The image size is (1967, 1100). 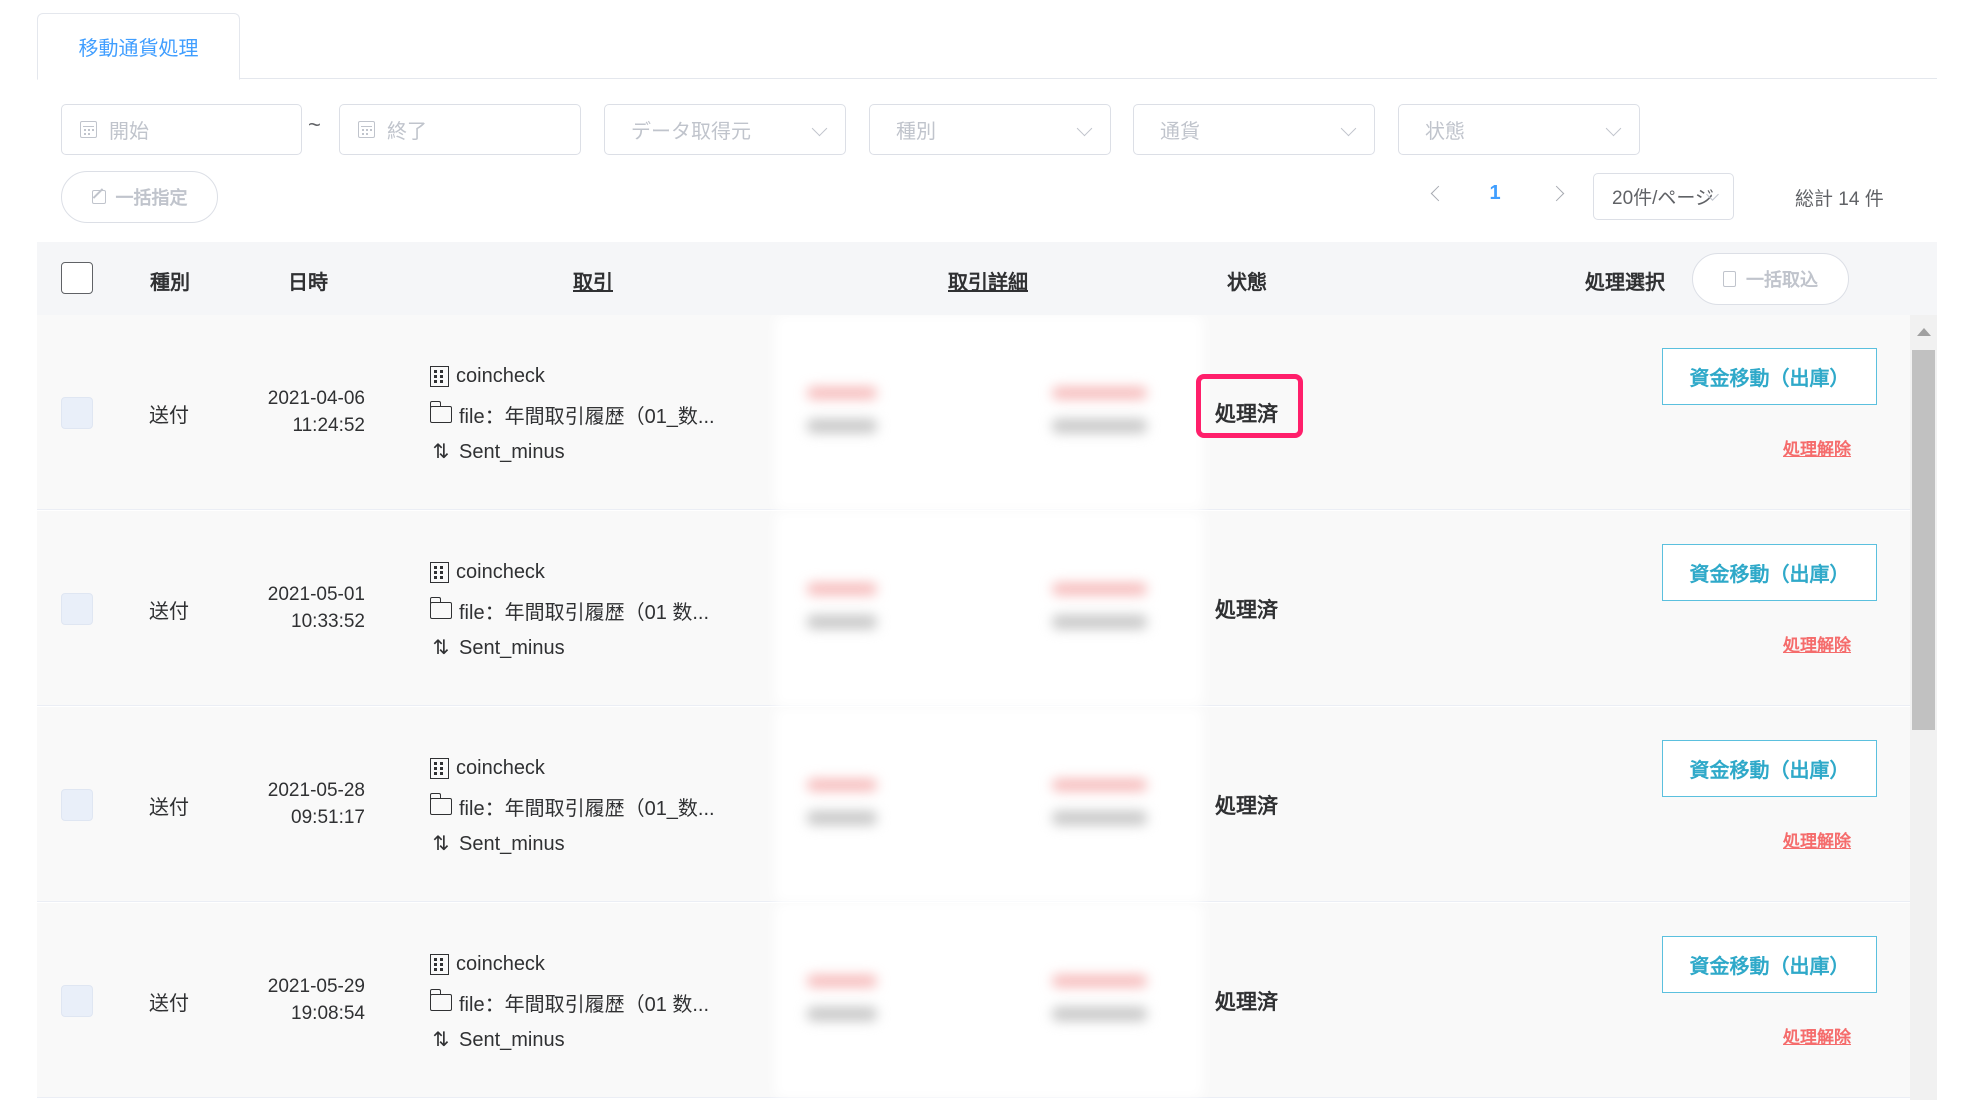 I want to click on row-datetime: 2021-05-28 09:51:17, so click(x=301, y=804).